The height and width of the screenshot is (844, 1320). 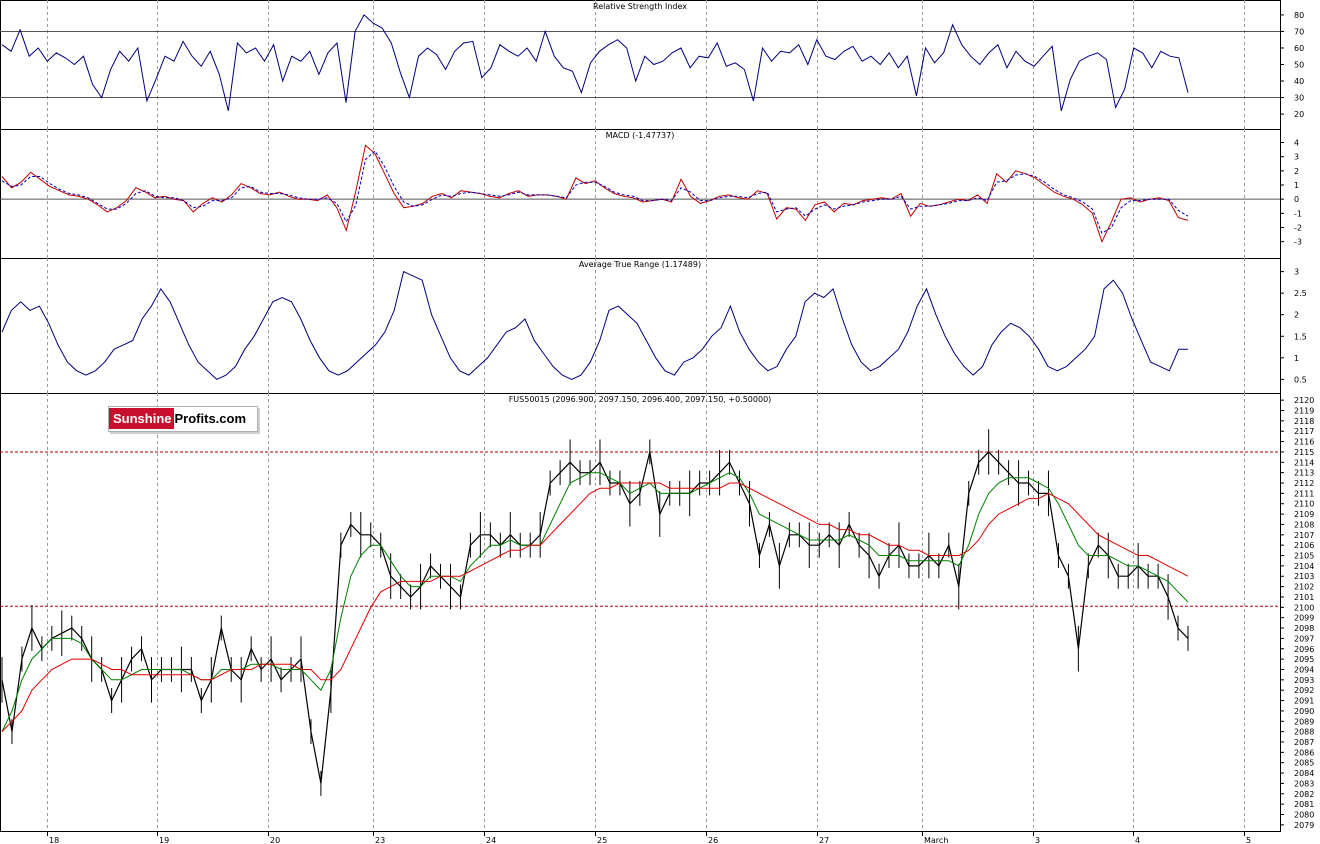 I want to click on y-tick-label: 2110, so click(x=1304, y=504).